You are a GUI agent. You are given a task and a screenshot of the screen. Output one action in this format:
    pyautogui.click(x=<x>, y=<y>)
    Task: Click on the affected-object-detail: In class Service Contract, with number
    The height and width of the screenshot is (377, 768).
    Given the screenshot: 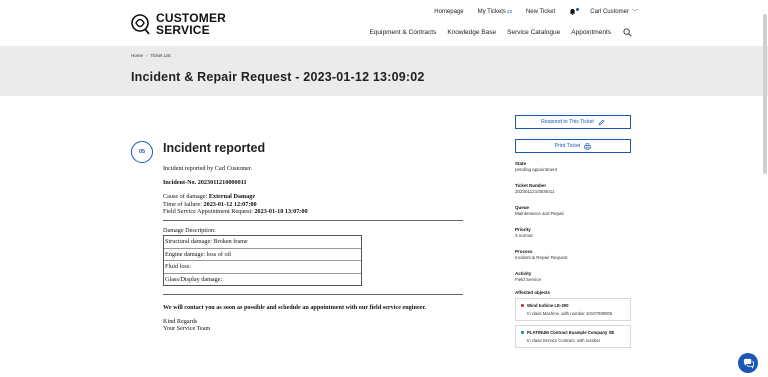 What is the action you would take?
    pyautogui.click(x=564, y=340)
    